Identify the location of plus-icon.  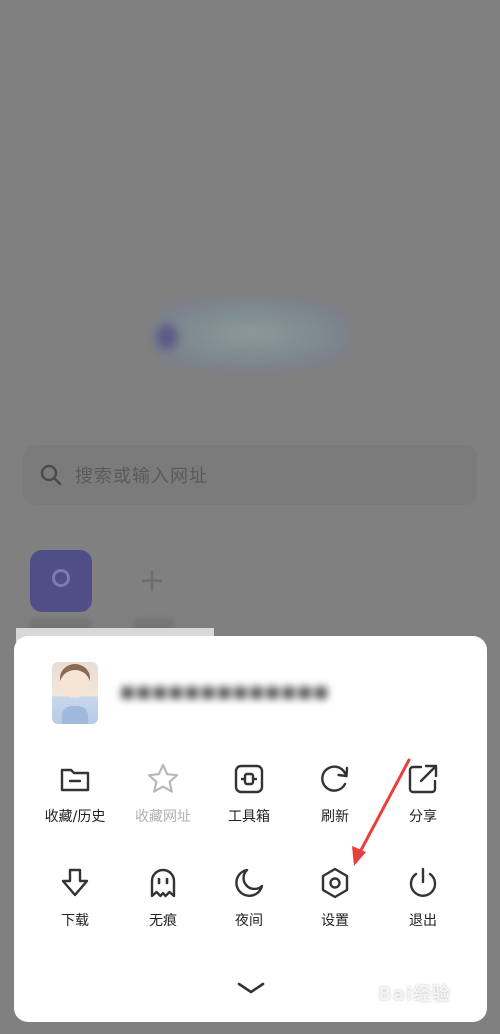
(61, 578).